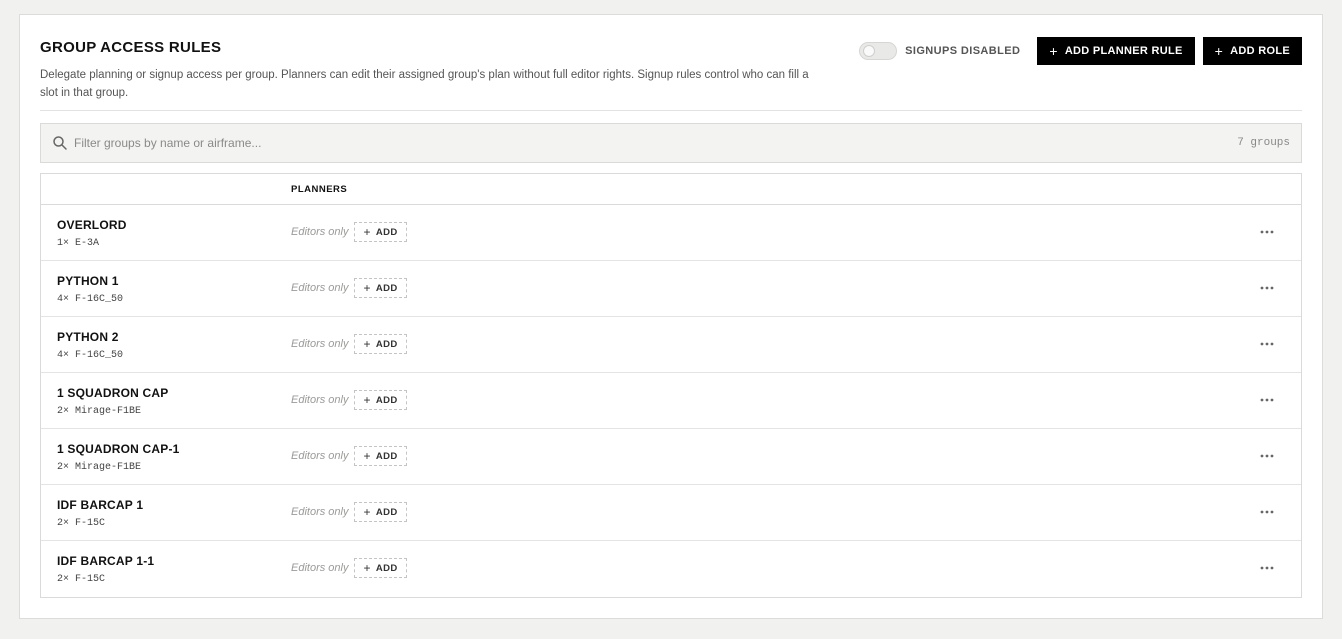 This screenshot has height=639, width=1342. What do you see at coordinates (963, 51) in the screenshot?
I see `signups-toggle-label: SIGNUPS DISABLED` at bounding box center [963, 51].